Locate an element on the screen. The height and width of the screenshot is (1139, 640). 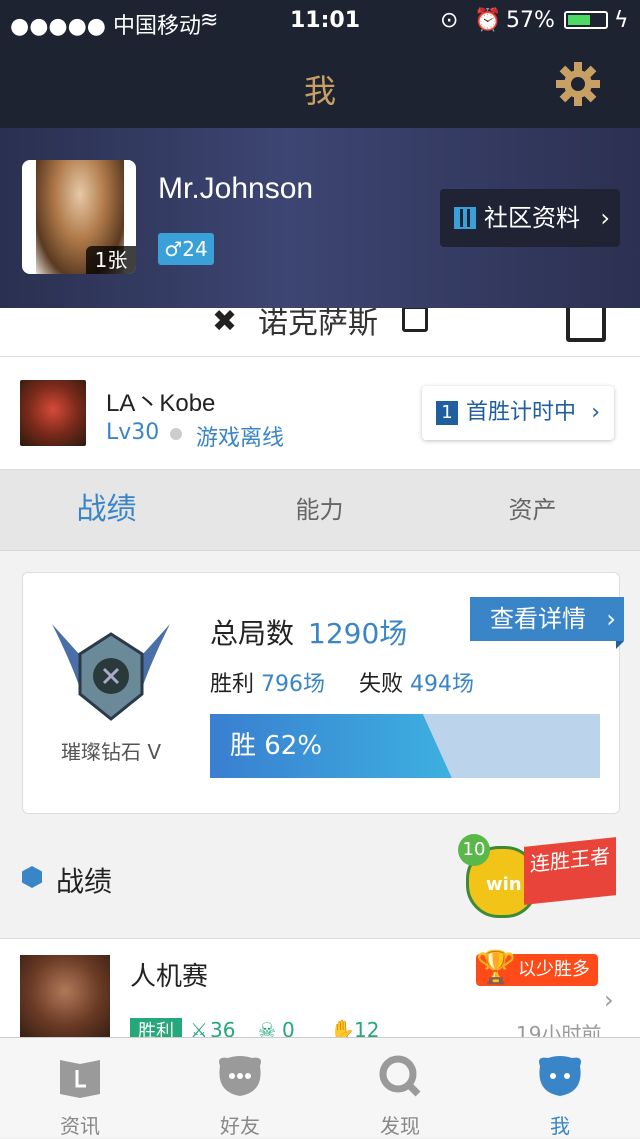
status-dot is located at coordinates (176, 434).